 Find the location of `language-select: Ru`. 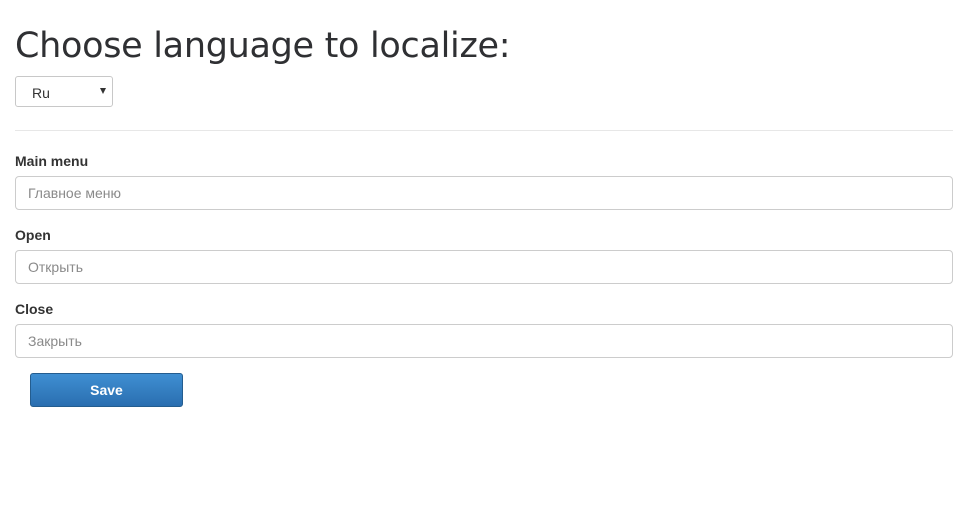

language-select: Ru is located at coordinates (64, 91).